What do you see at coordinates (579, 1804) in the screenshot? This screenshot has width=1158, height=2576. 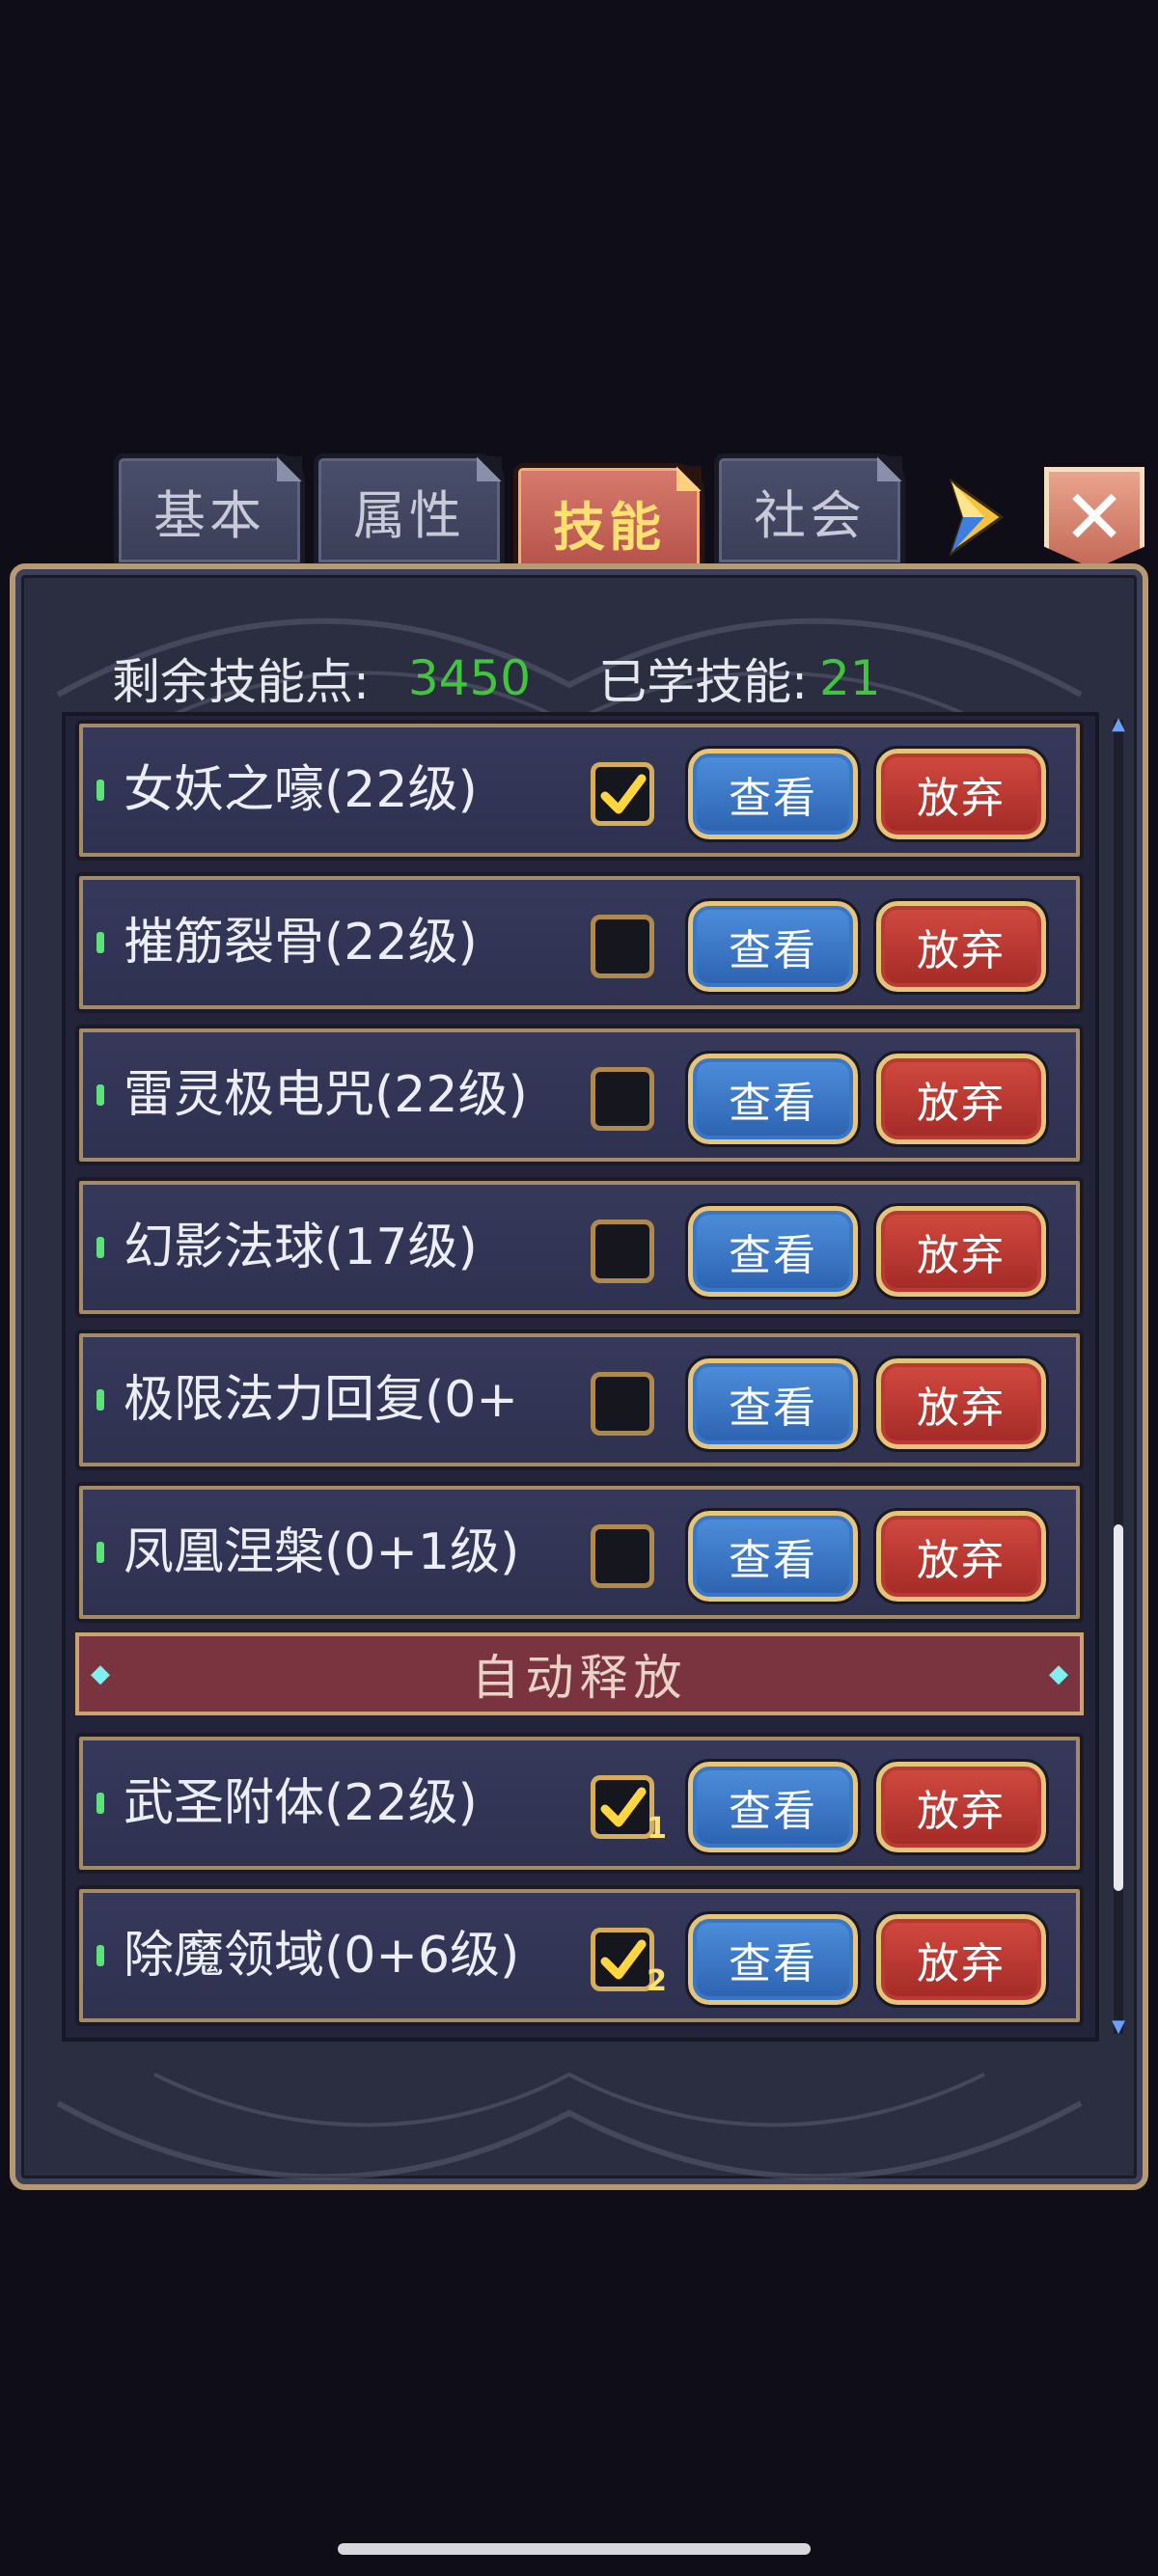 I see `auto-skill-row: 武圣附体(22级) 1 查看 放弃` at bounding box center [579, 1804].